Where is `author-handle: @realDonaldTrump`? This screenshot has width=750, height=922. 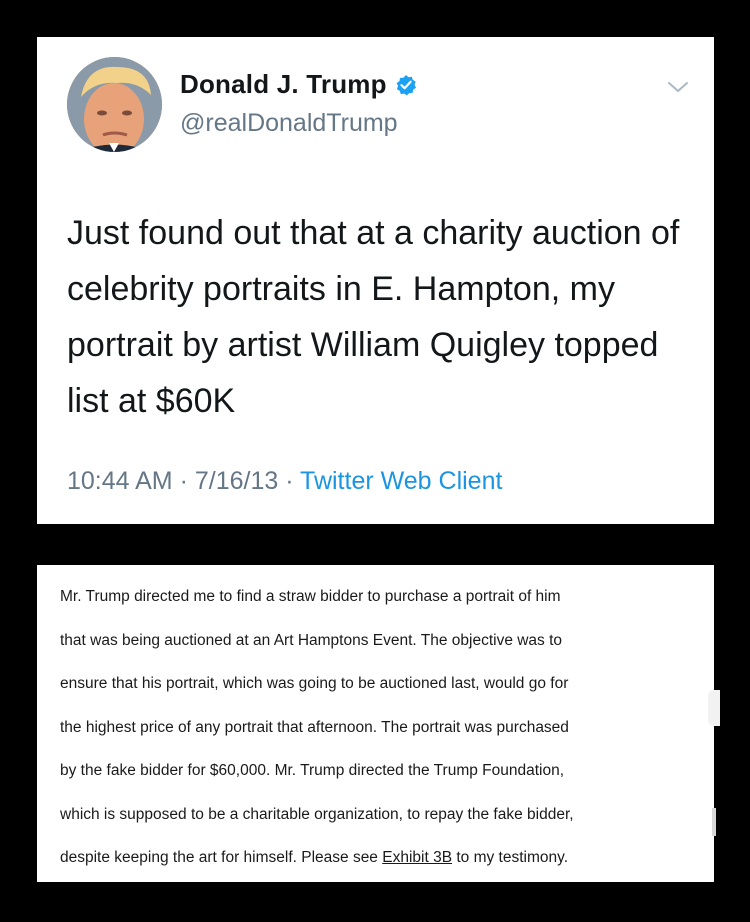
author-handle: @realDonaldTrump is located at coordinates (289, 123).